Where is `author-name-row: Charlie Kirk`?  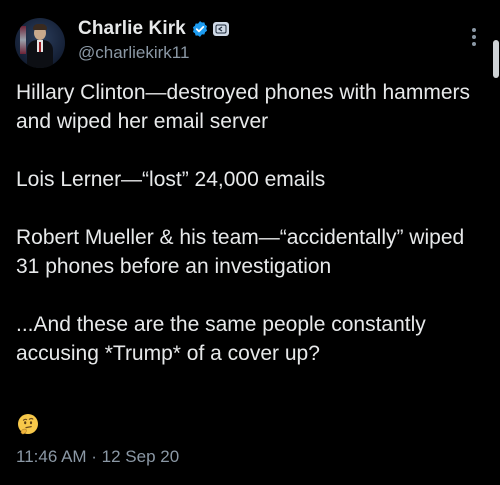 author-name-row: Charlie Kirk is located at coordinates (153, 29).